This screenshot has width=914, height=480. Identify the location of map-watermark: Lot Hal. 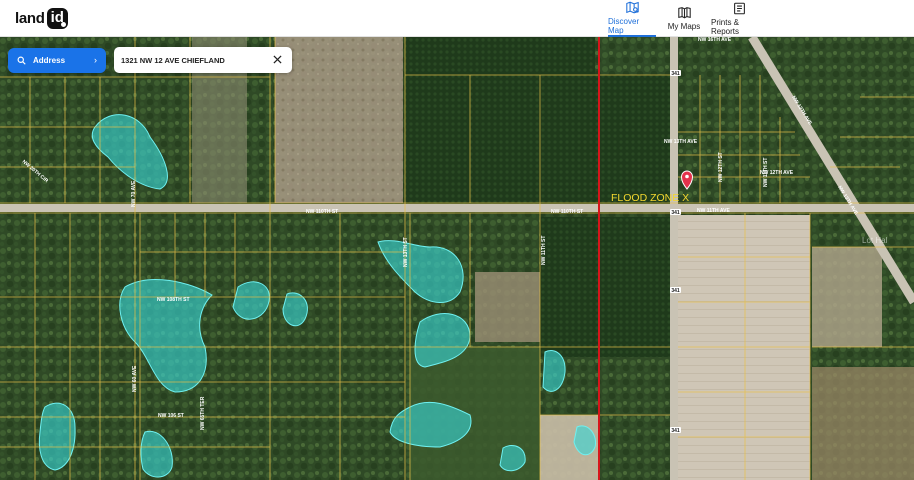
(875, 240).